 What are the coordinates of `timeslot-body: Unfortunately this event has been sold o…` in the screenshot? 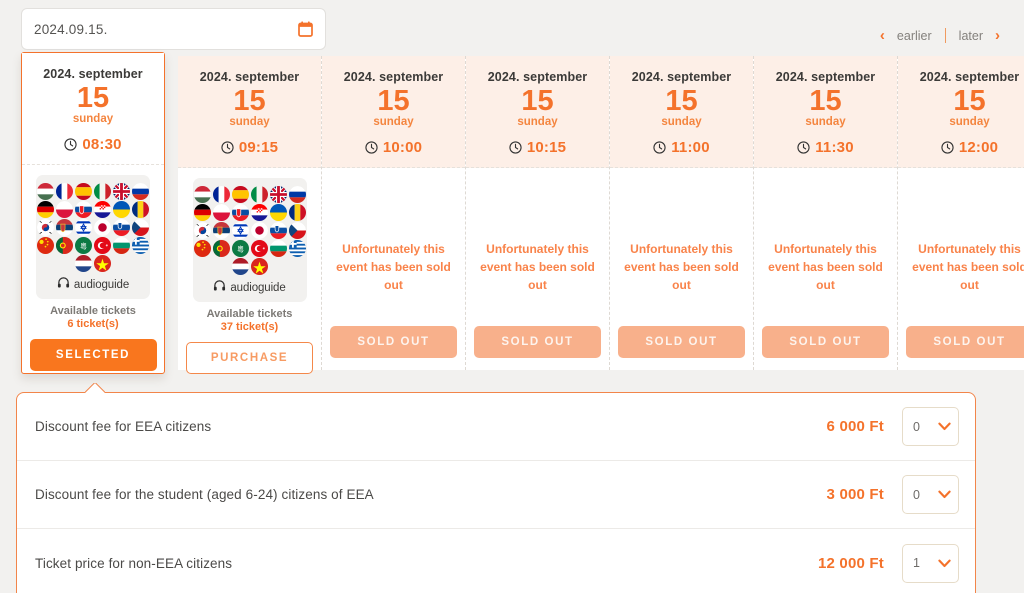 It's located at (961, 269).